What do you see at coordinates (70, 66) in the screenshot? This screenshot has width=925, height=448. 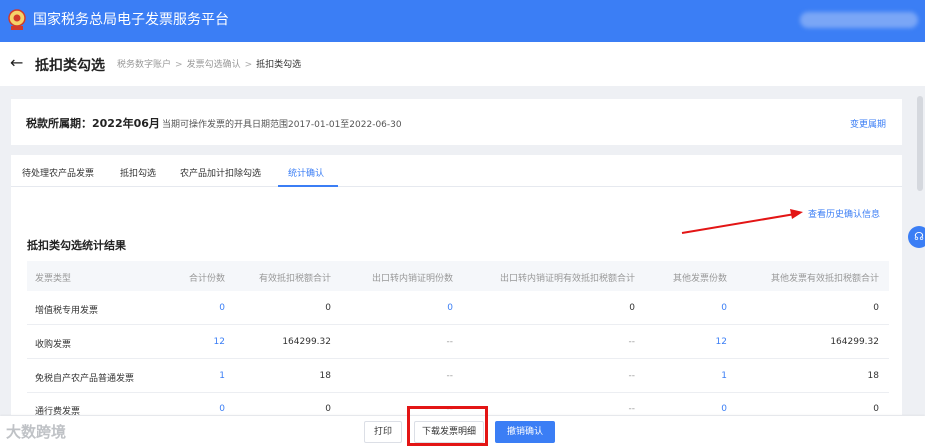 I see `page-title: 抵扣类勾选` at bounding box center [70, 66].